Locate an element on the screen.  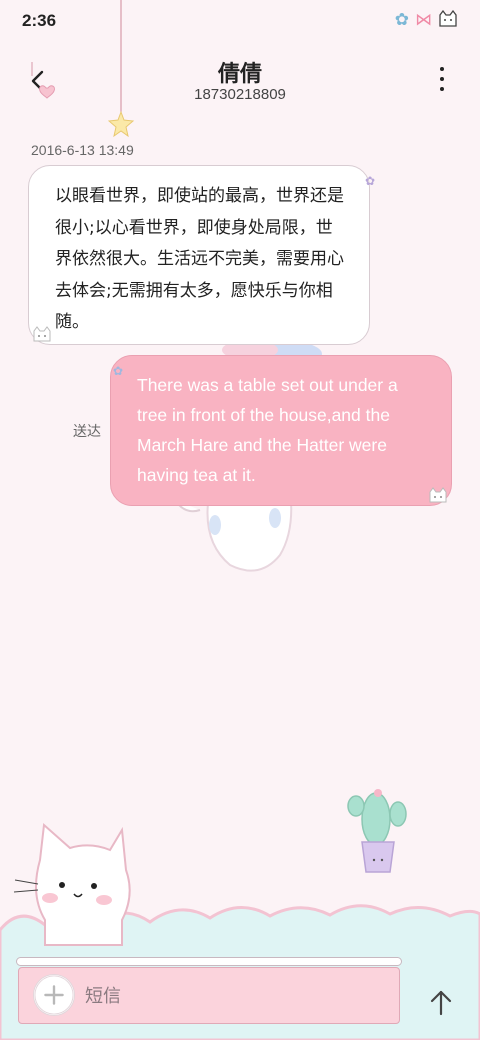
cat-icon is located at coordinates (448, 21).